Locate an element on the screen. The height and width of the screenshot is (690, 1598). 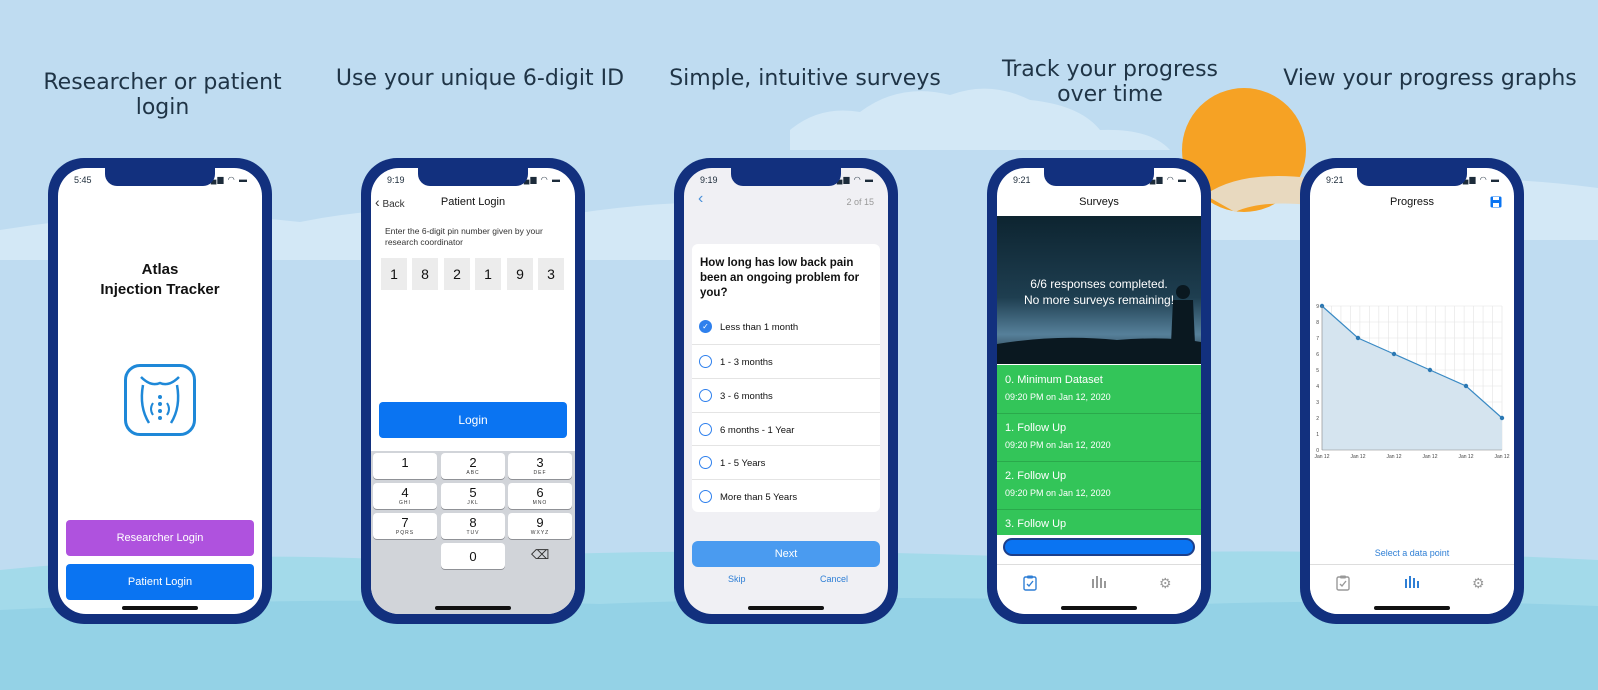
status-time: 9:21 is located at coordinates (1335, 180).